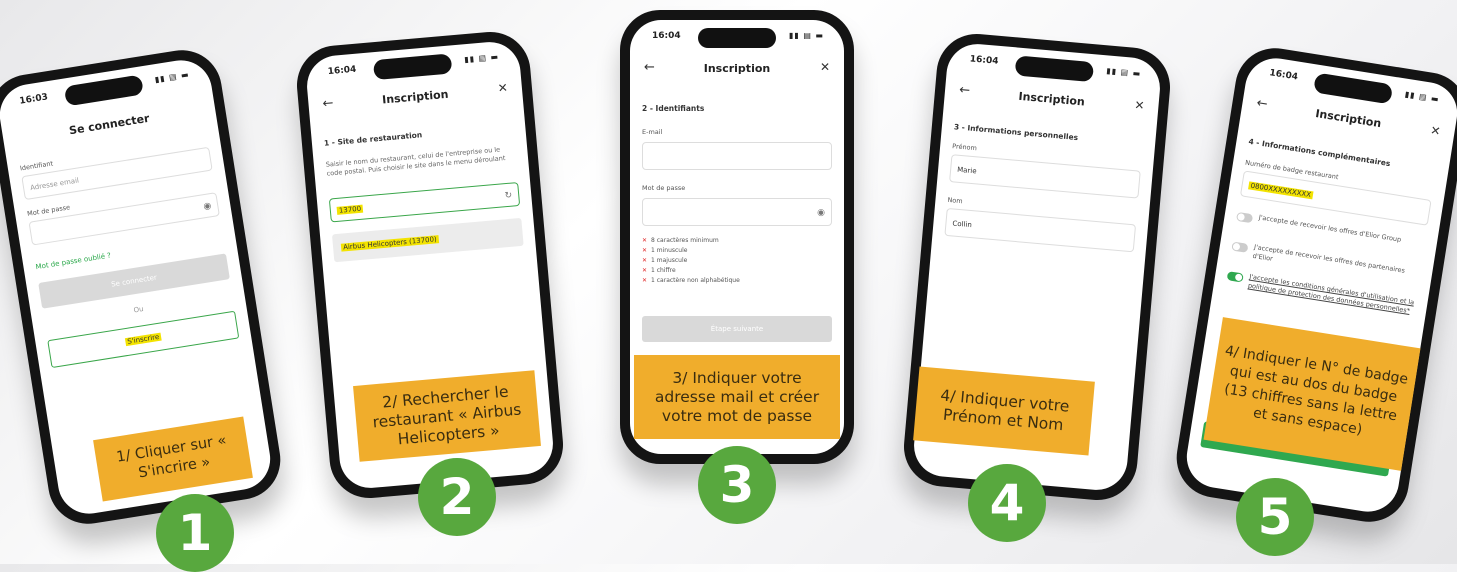 This screenshot has height=572, width=1457. What do you see at coordinates (350, 209) in the screenshot?
I see `search-value: 13700` at bounding box center [350, 209].